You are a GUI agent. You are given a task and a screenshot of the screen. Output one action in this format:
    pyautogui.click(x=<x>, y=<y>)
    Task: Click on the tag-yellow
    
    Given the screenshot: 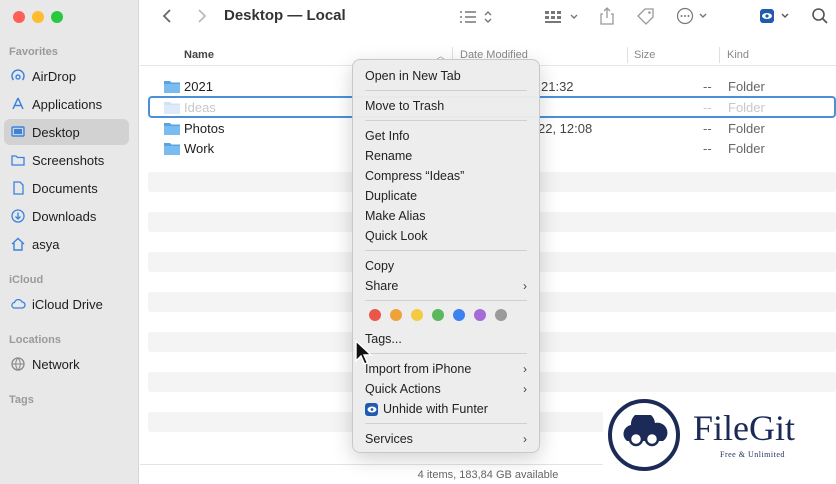 What is the action you would take?
    pyautogui.click(x=417, y=315)
    